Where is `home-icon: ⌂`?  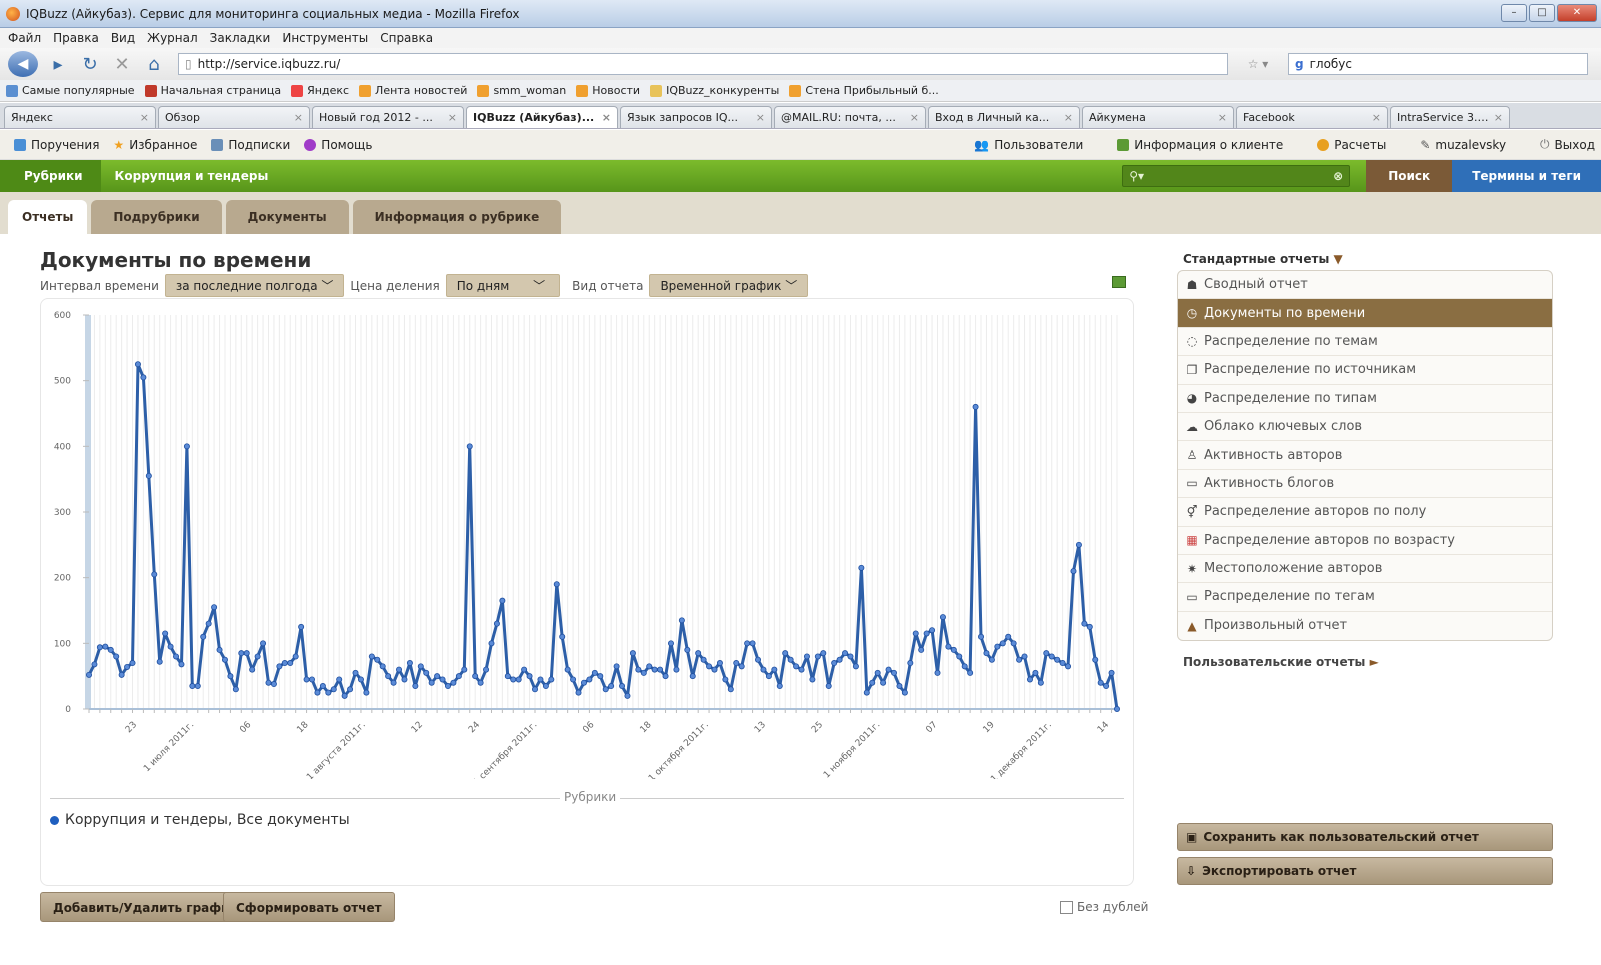 home-icon: ⌂ is located at coordinates (154, 64).